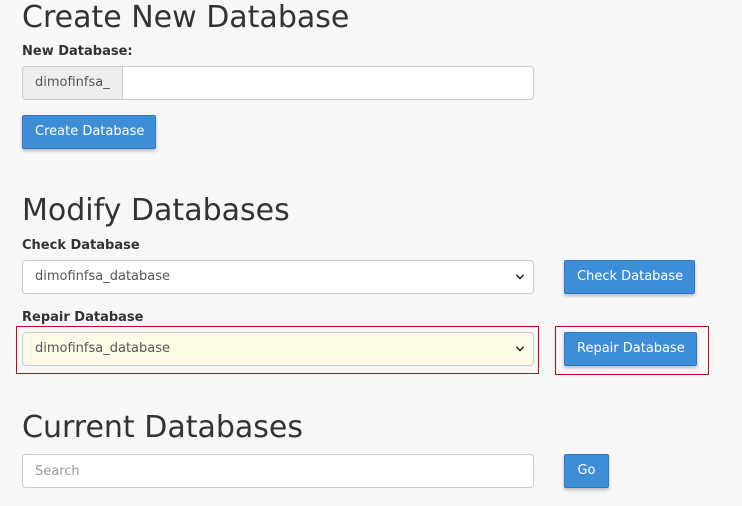 This screenshot has width=742, height=506. Describe the element at coordinates (83, 317) in the screenshot. I see `repair-database-label: Repair Database` at that location.